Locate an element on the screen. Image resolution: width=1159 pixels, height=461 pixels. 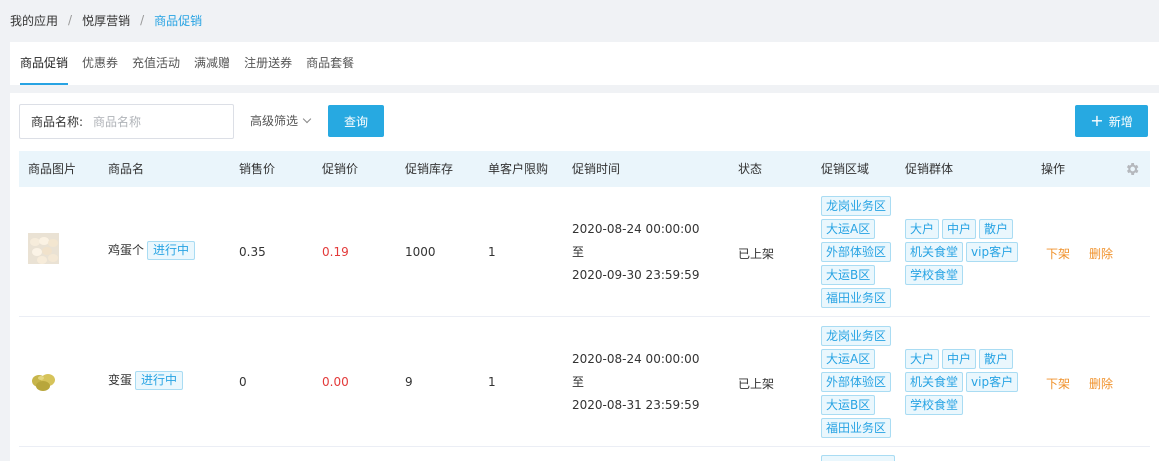
col-region: 促销区域 is located at coordinates (845, 169).